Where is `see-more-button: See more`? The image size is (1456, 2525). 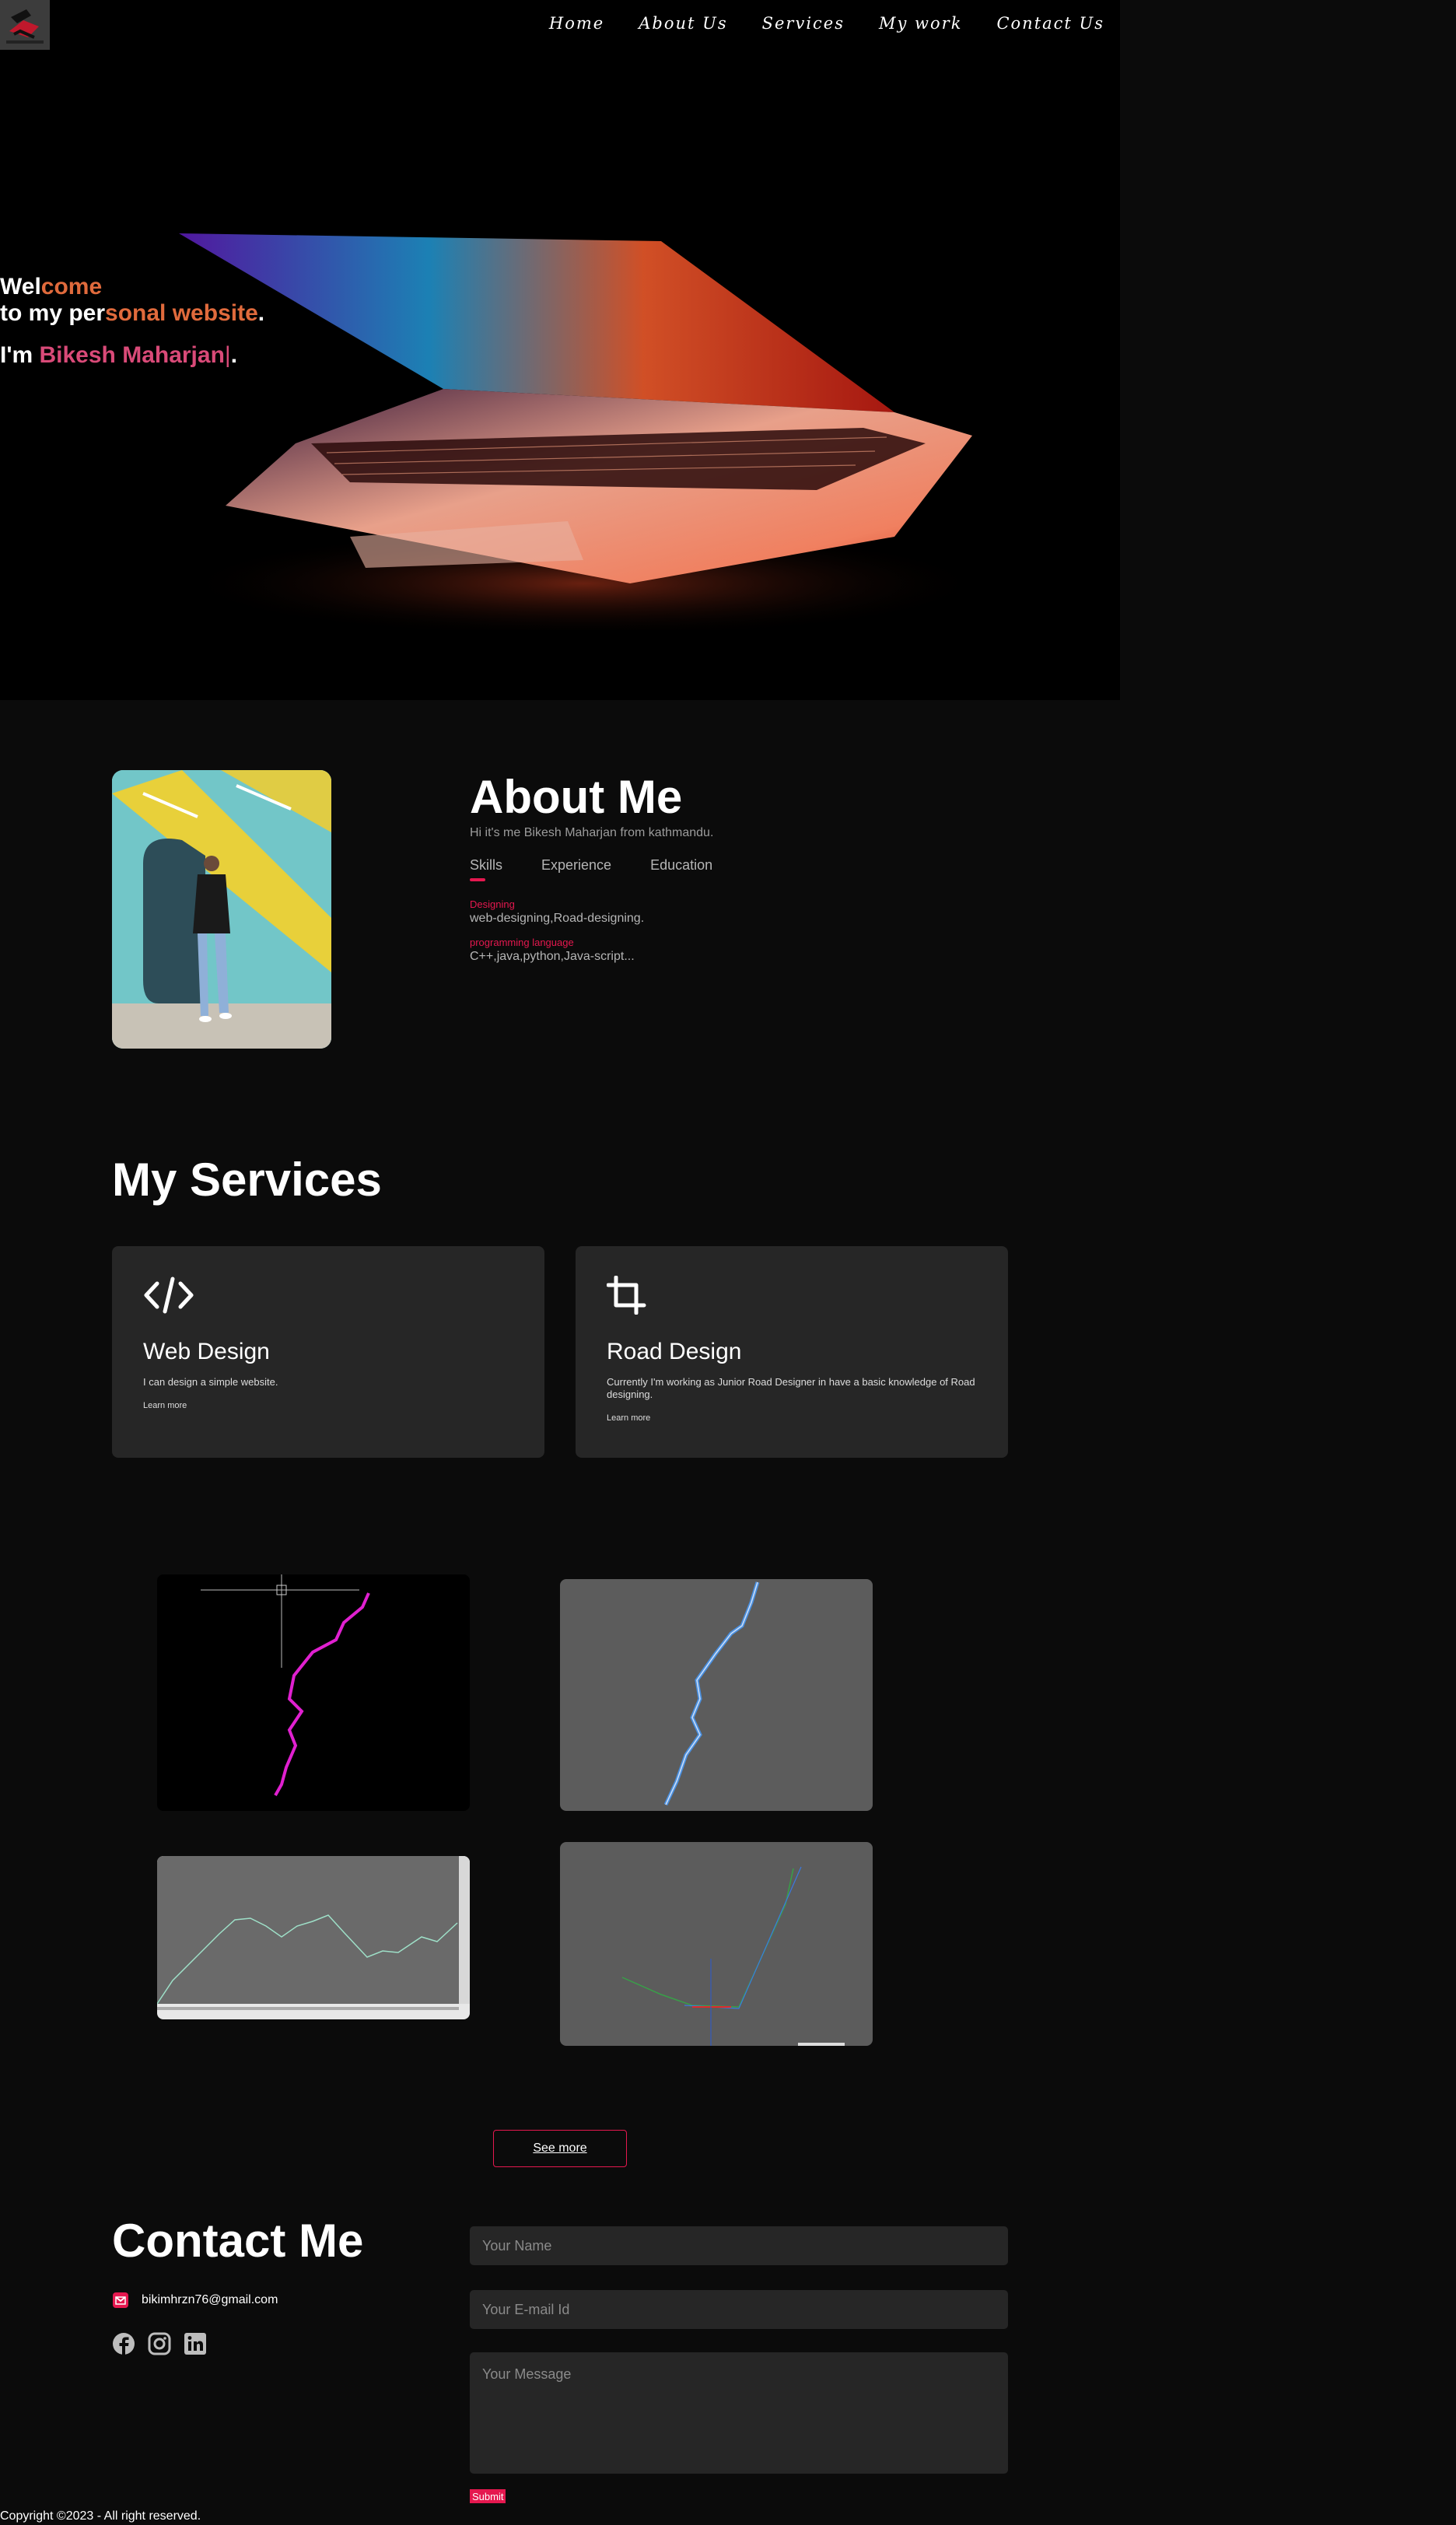 see-more-button: See more is located at coordinates (560, 2148).